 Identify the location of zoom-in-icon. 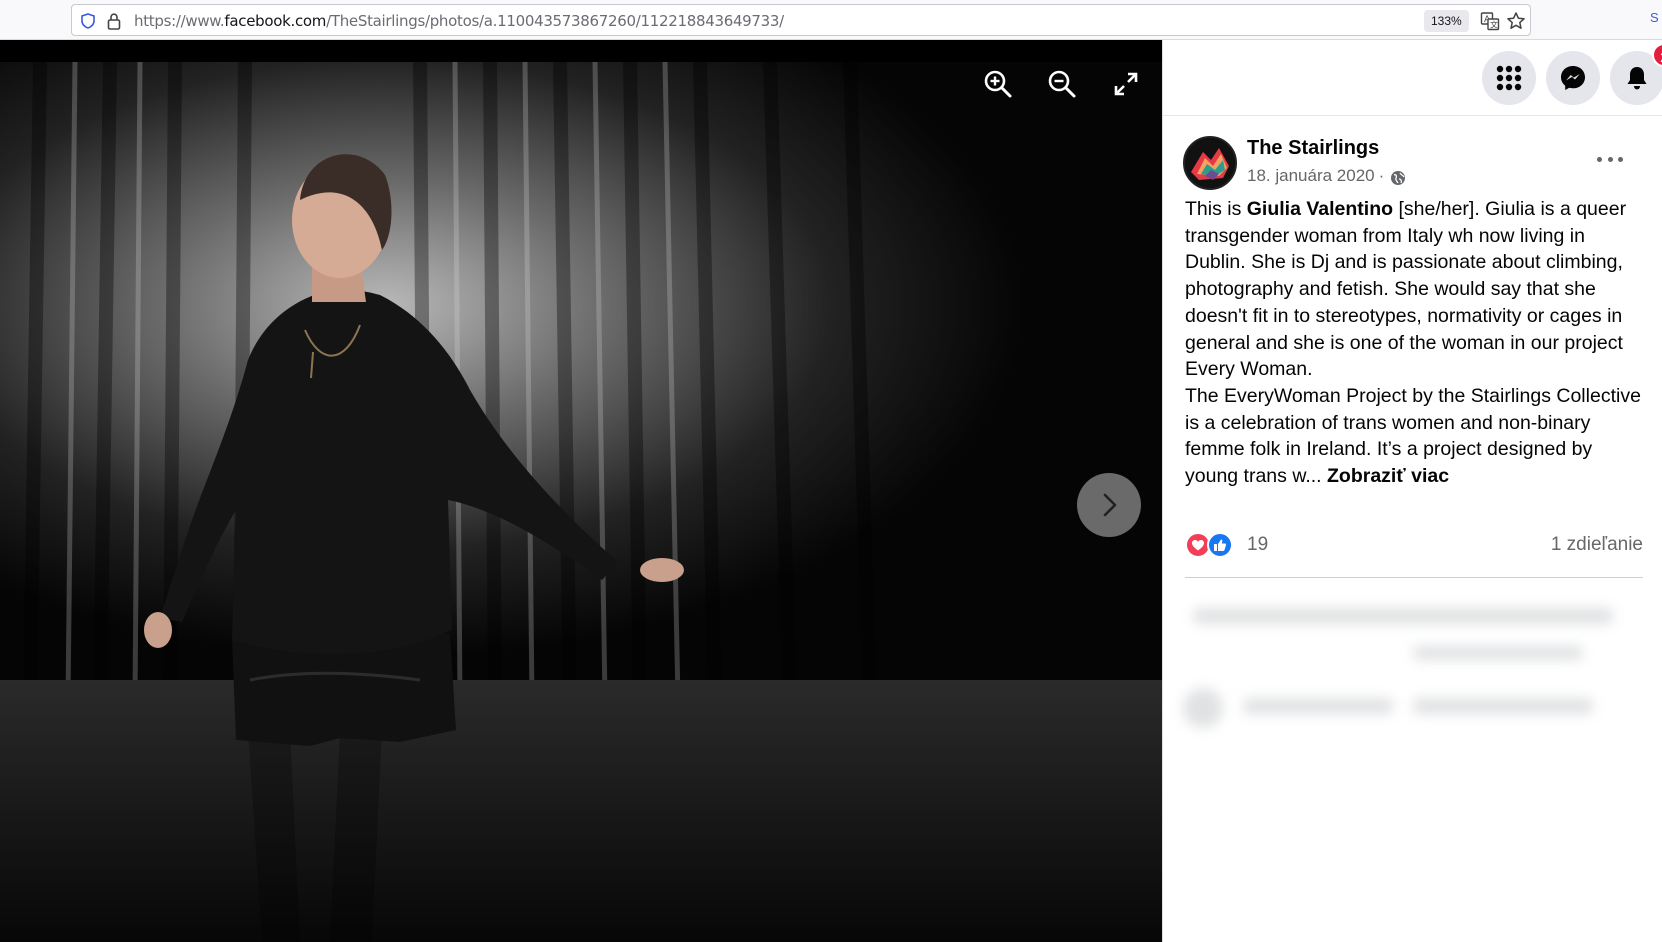
(998, 84).